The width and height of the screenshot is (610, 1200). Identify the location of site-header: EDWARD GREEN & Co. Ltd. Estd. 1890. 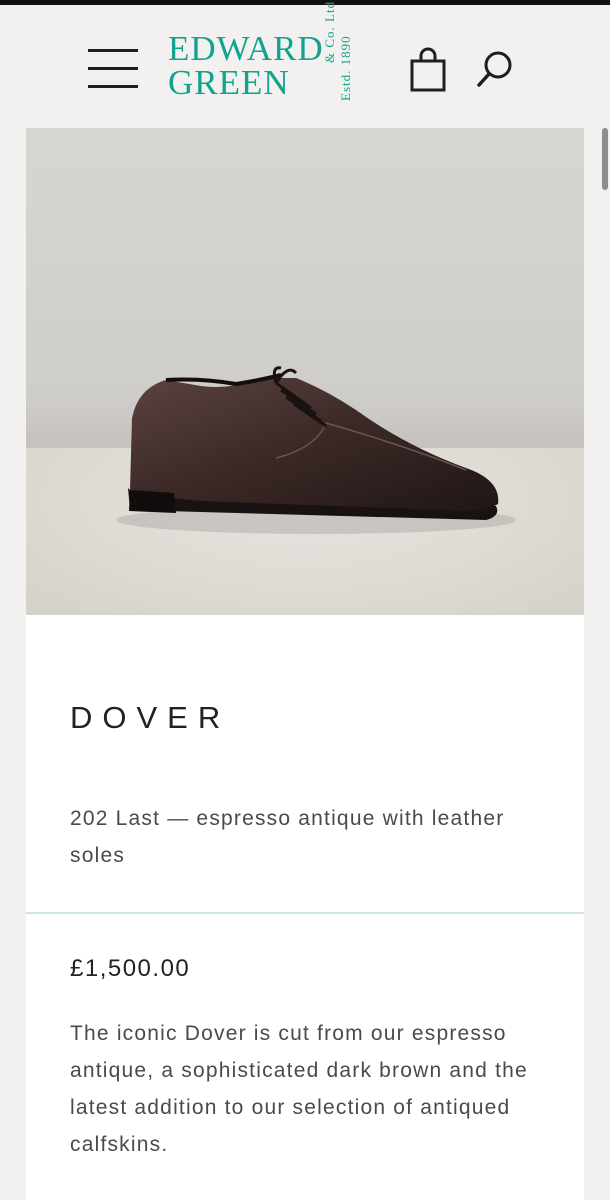
(305, 61).